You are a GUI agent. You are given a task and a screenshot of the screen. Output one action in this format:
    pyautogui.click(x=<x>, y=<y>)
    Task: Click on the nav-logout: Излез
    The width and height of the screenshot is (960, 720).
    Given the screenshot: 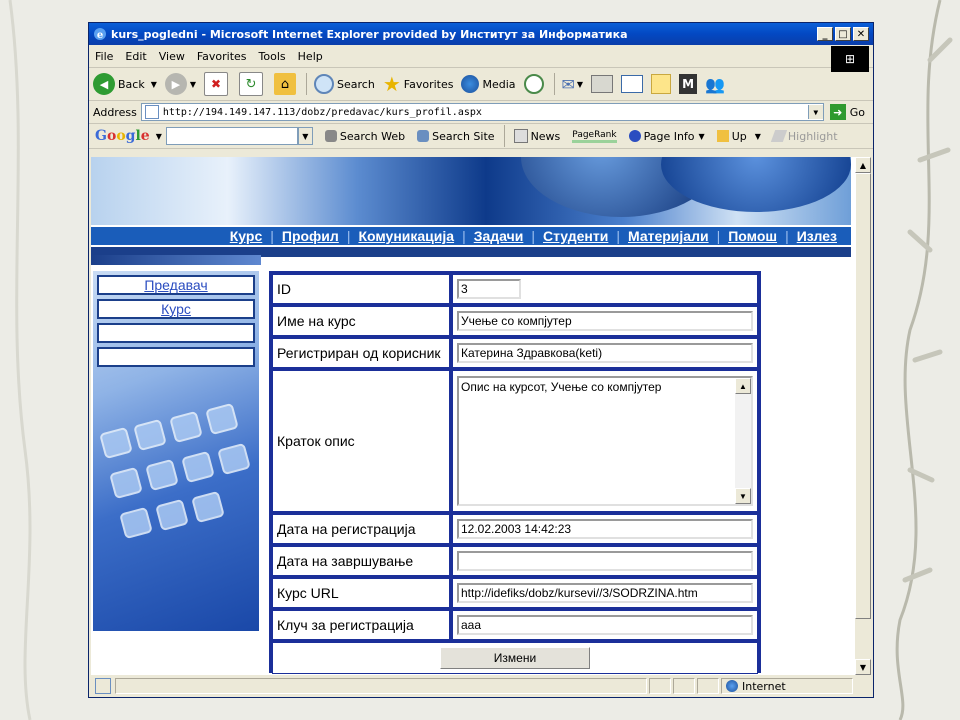 What is the action you would take?
    pyautogui.click(x=817, y=236)
    